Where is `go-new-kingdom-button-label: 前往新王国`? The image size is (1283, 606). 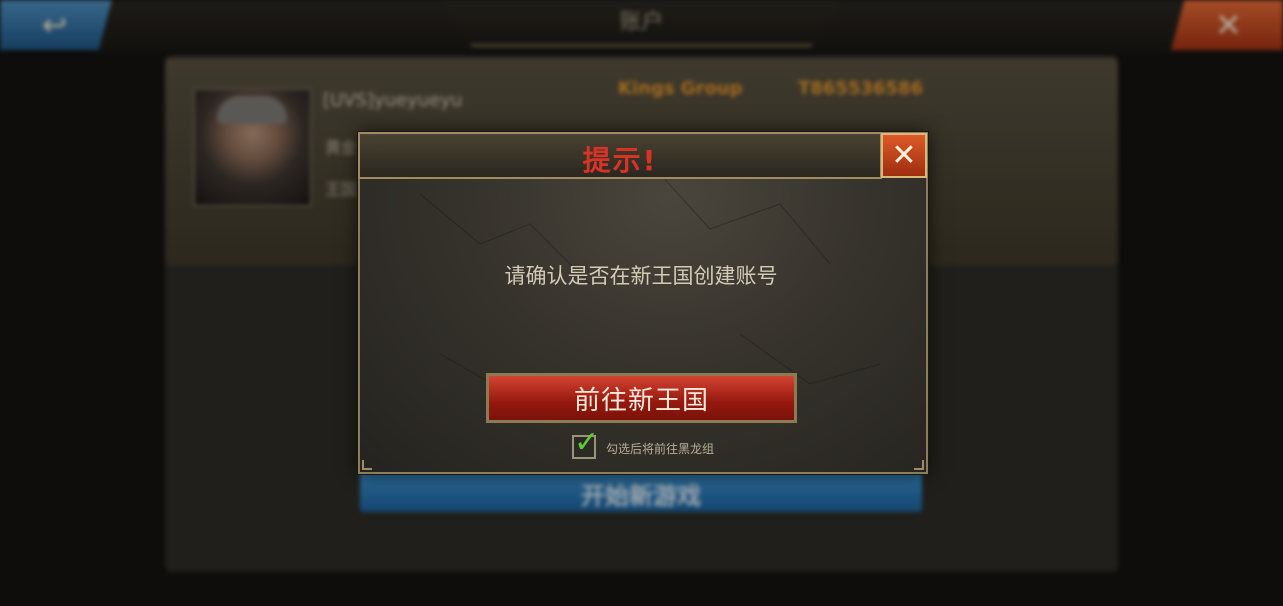
go-new-kingdom-button-label: 前往新王国 is located at coordinates (641, 400).